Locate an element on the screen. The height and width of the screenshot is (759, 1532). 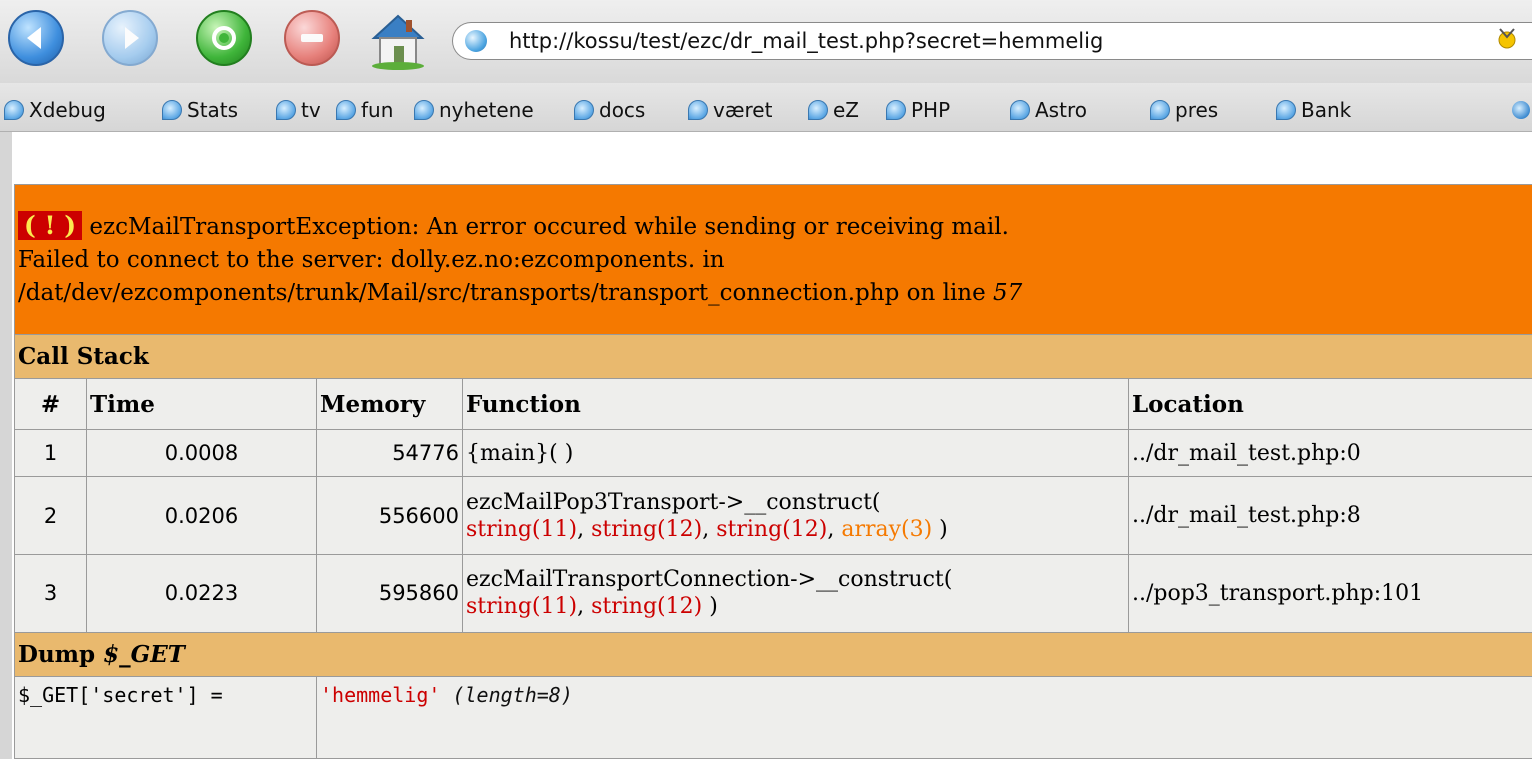
bookmark-label: PHP is located at coordinates (931, 110).